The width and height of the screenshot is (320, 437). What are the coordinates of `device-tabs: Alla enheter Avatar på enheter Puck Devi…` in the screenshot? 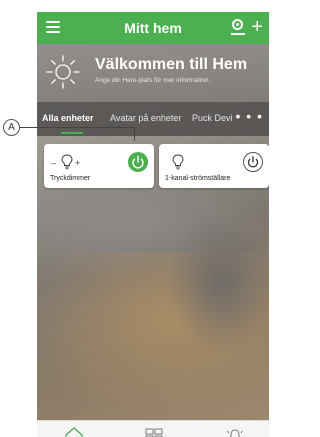 It's located at (153, 119).